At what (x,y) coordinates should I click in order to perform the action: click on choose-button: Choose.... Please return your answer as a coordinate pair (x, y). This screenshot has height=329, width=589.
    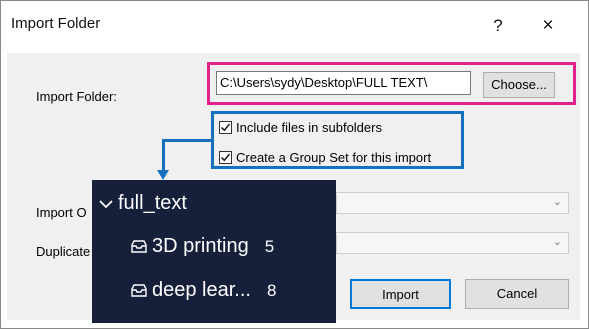
    Looking at the image, I should click on (519, 85).